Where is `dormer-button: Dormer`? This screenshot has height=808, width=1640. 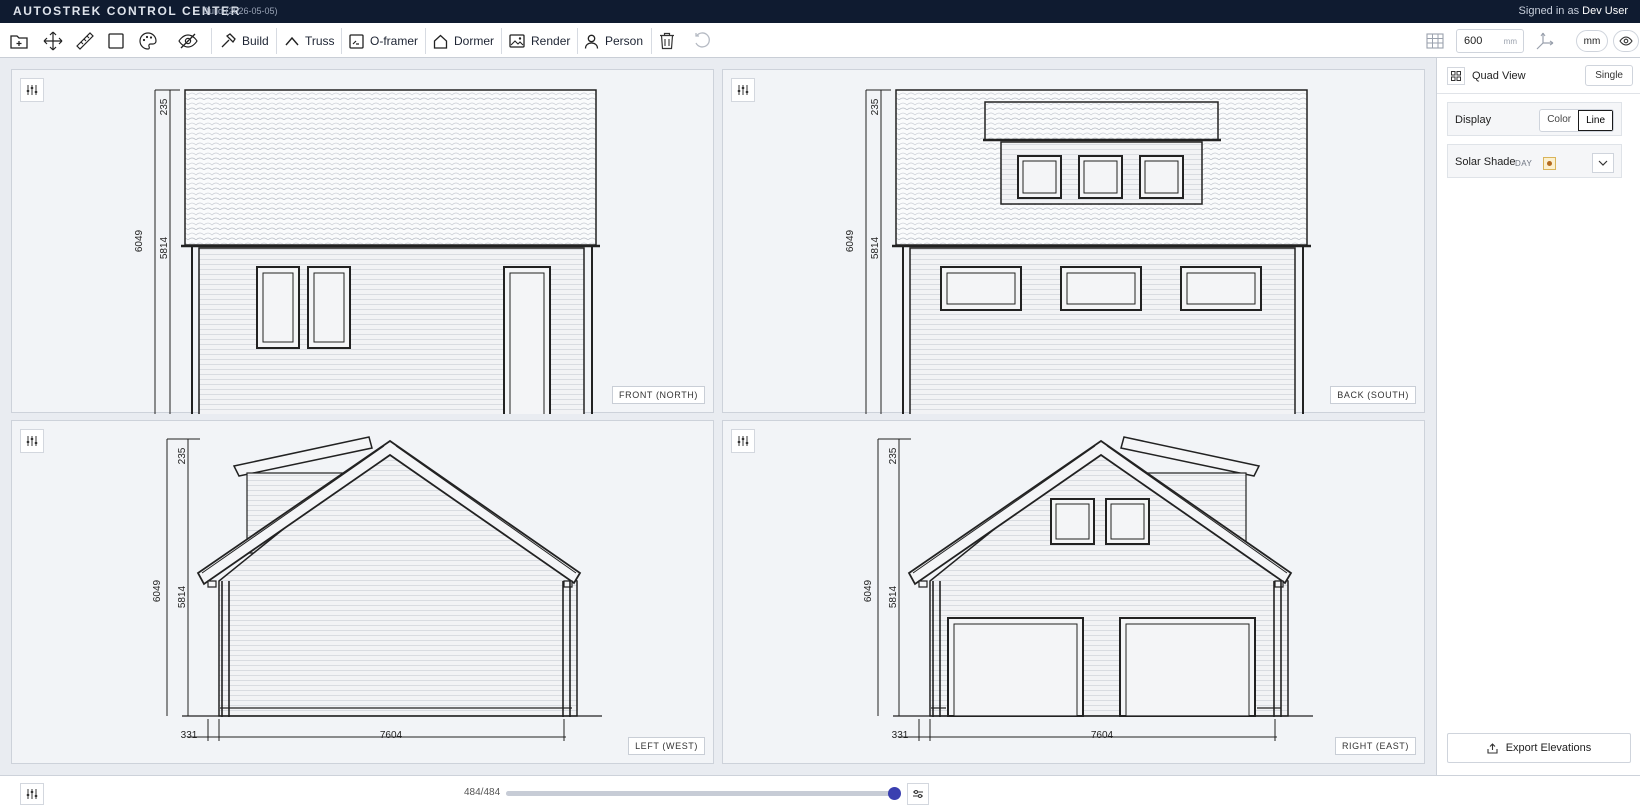 dormer-button: Dormer is located at coordinates (463, 41).